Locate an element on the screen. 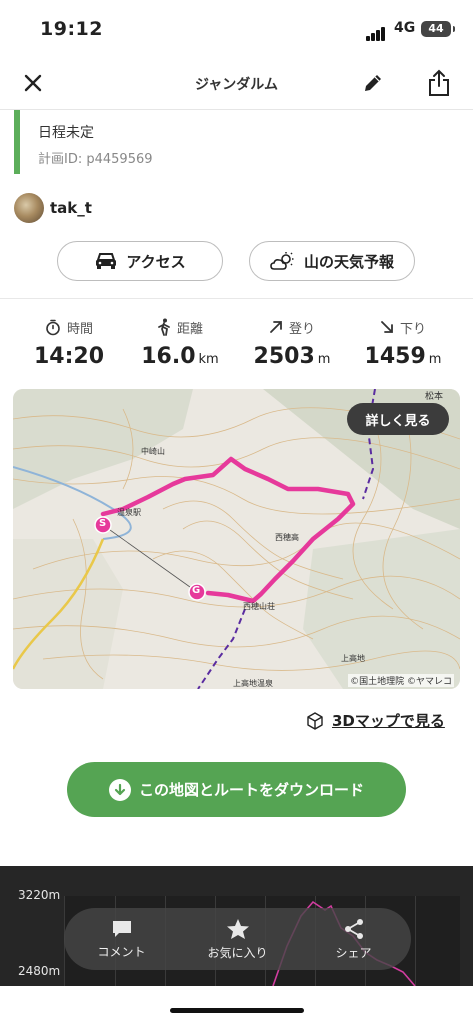  weather-button: 山の天気予報 is located at coordinates (332, 261).